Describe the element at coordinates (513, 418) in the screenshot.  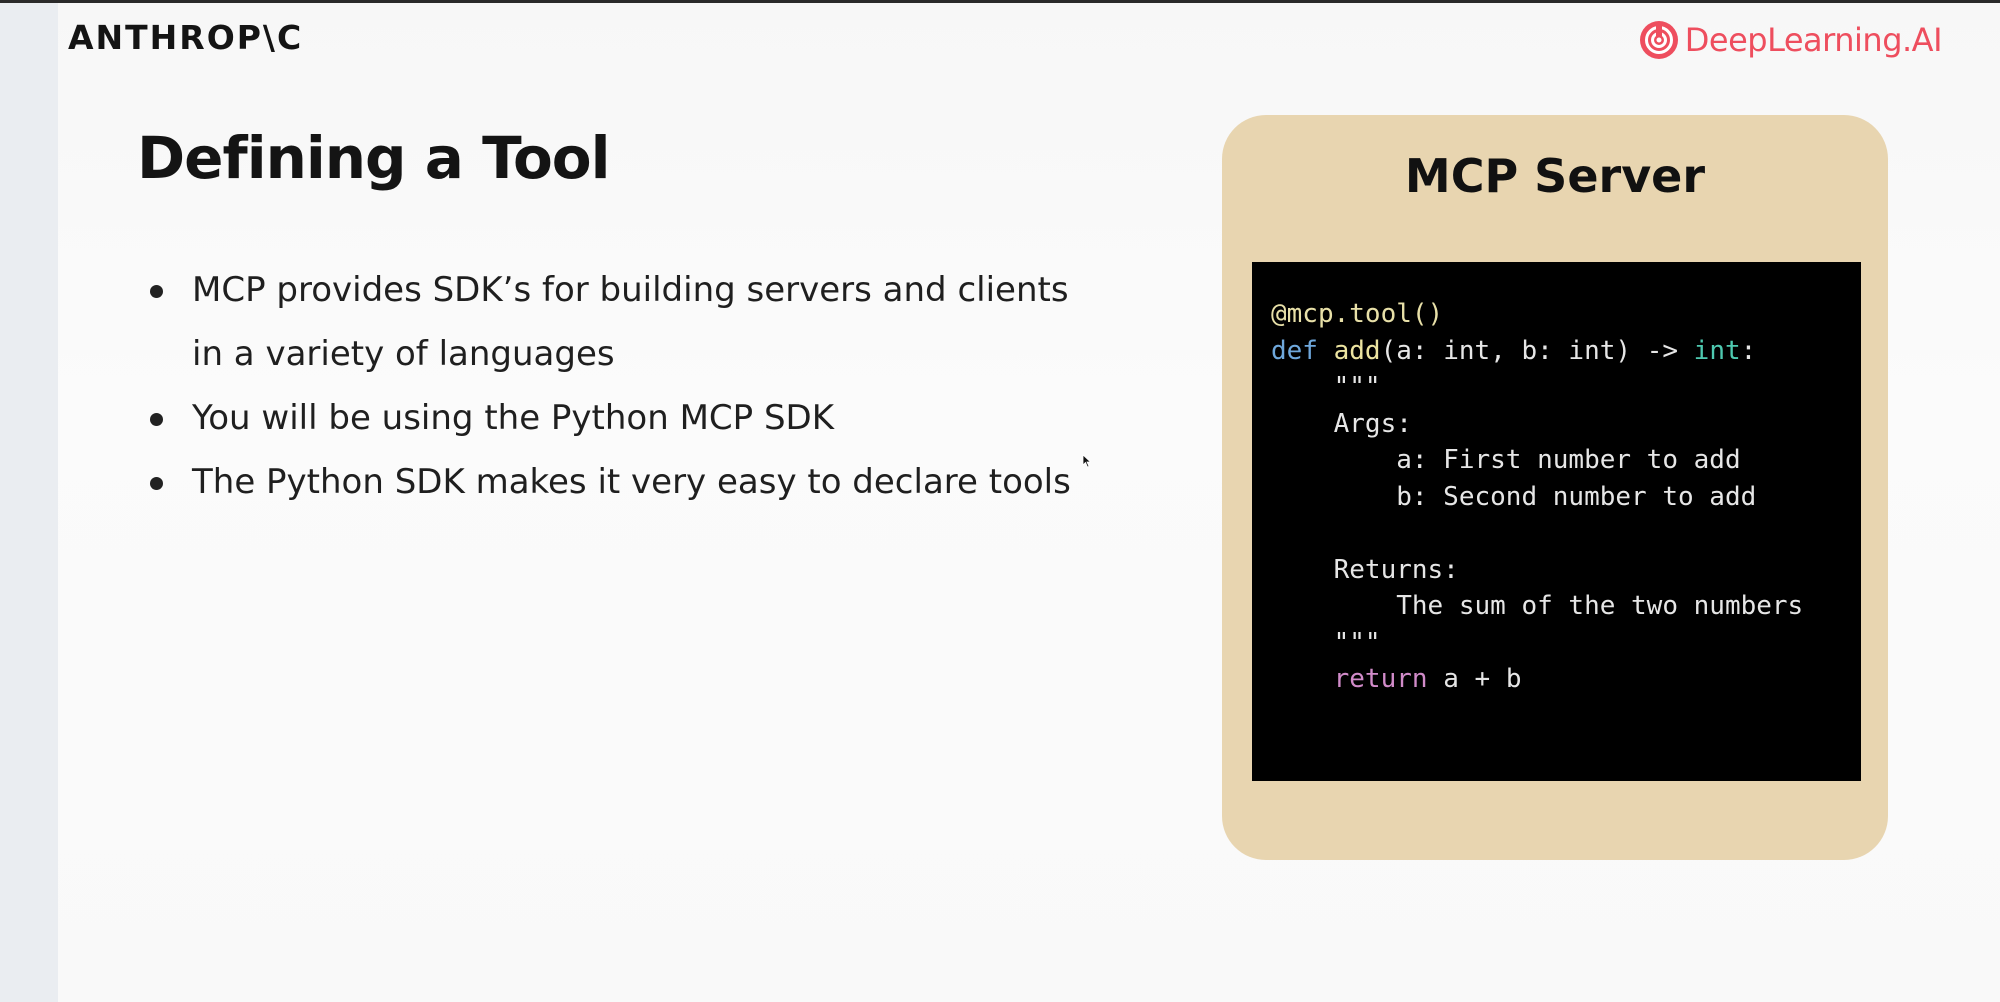
I see `bullet-text: You will be using the Python MCP SDK` at that location.